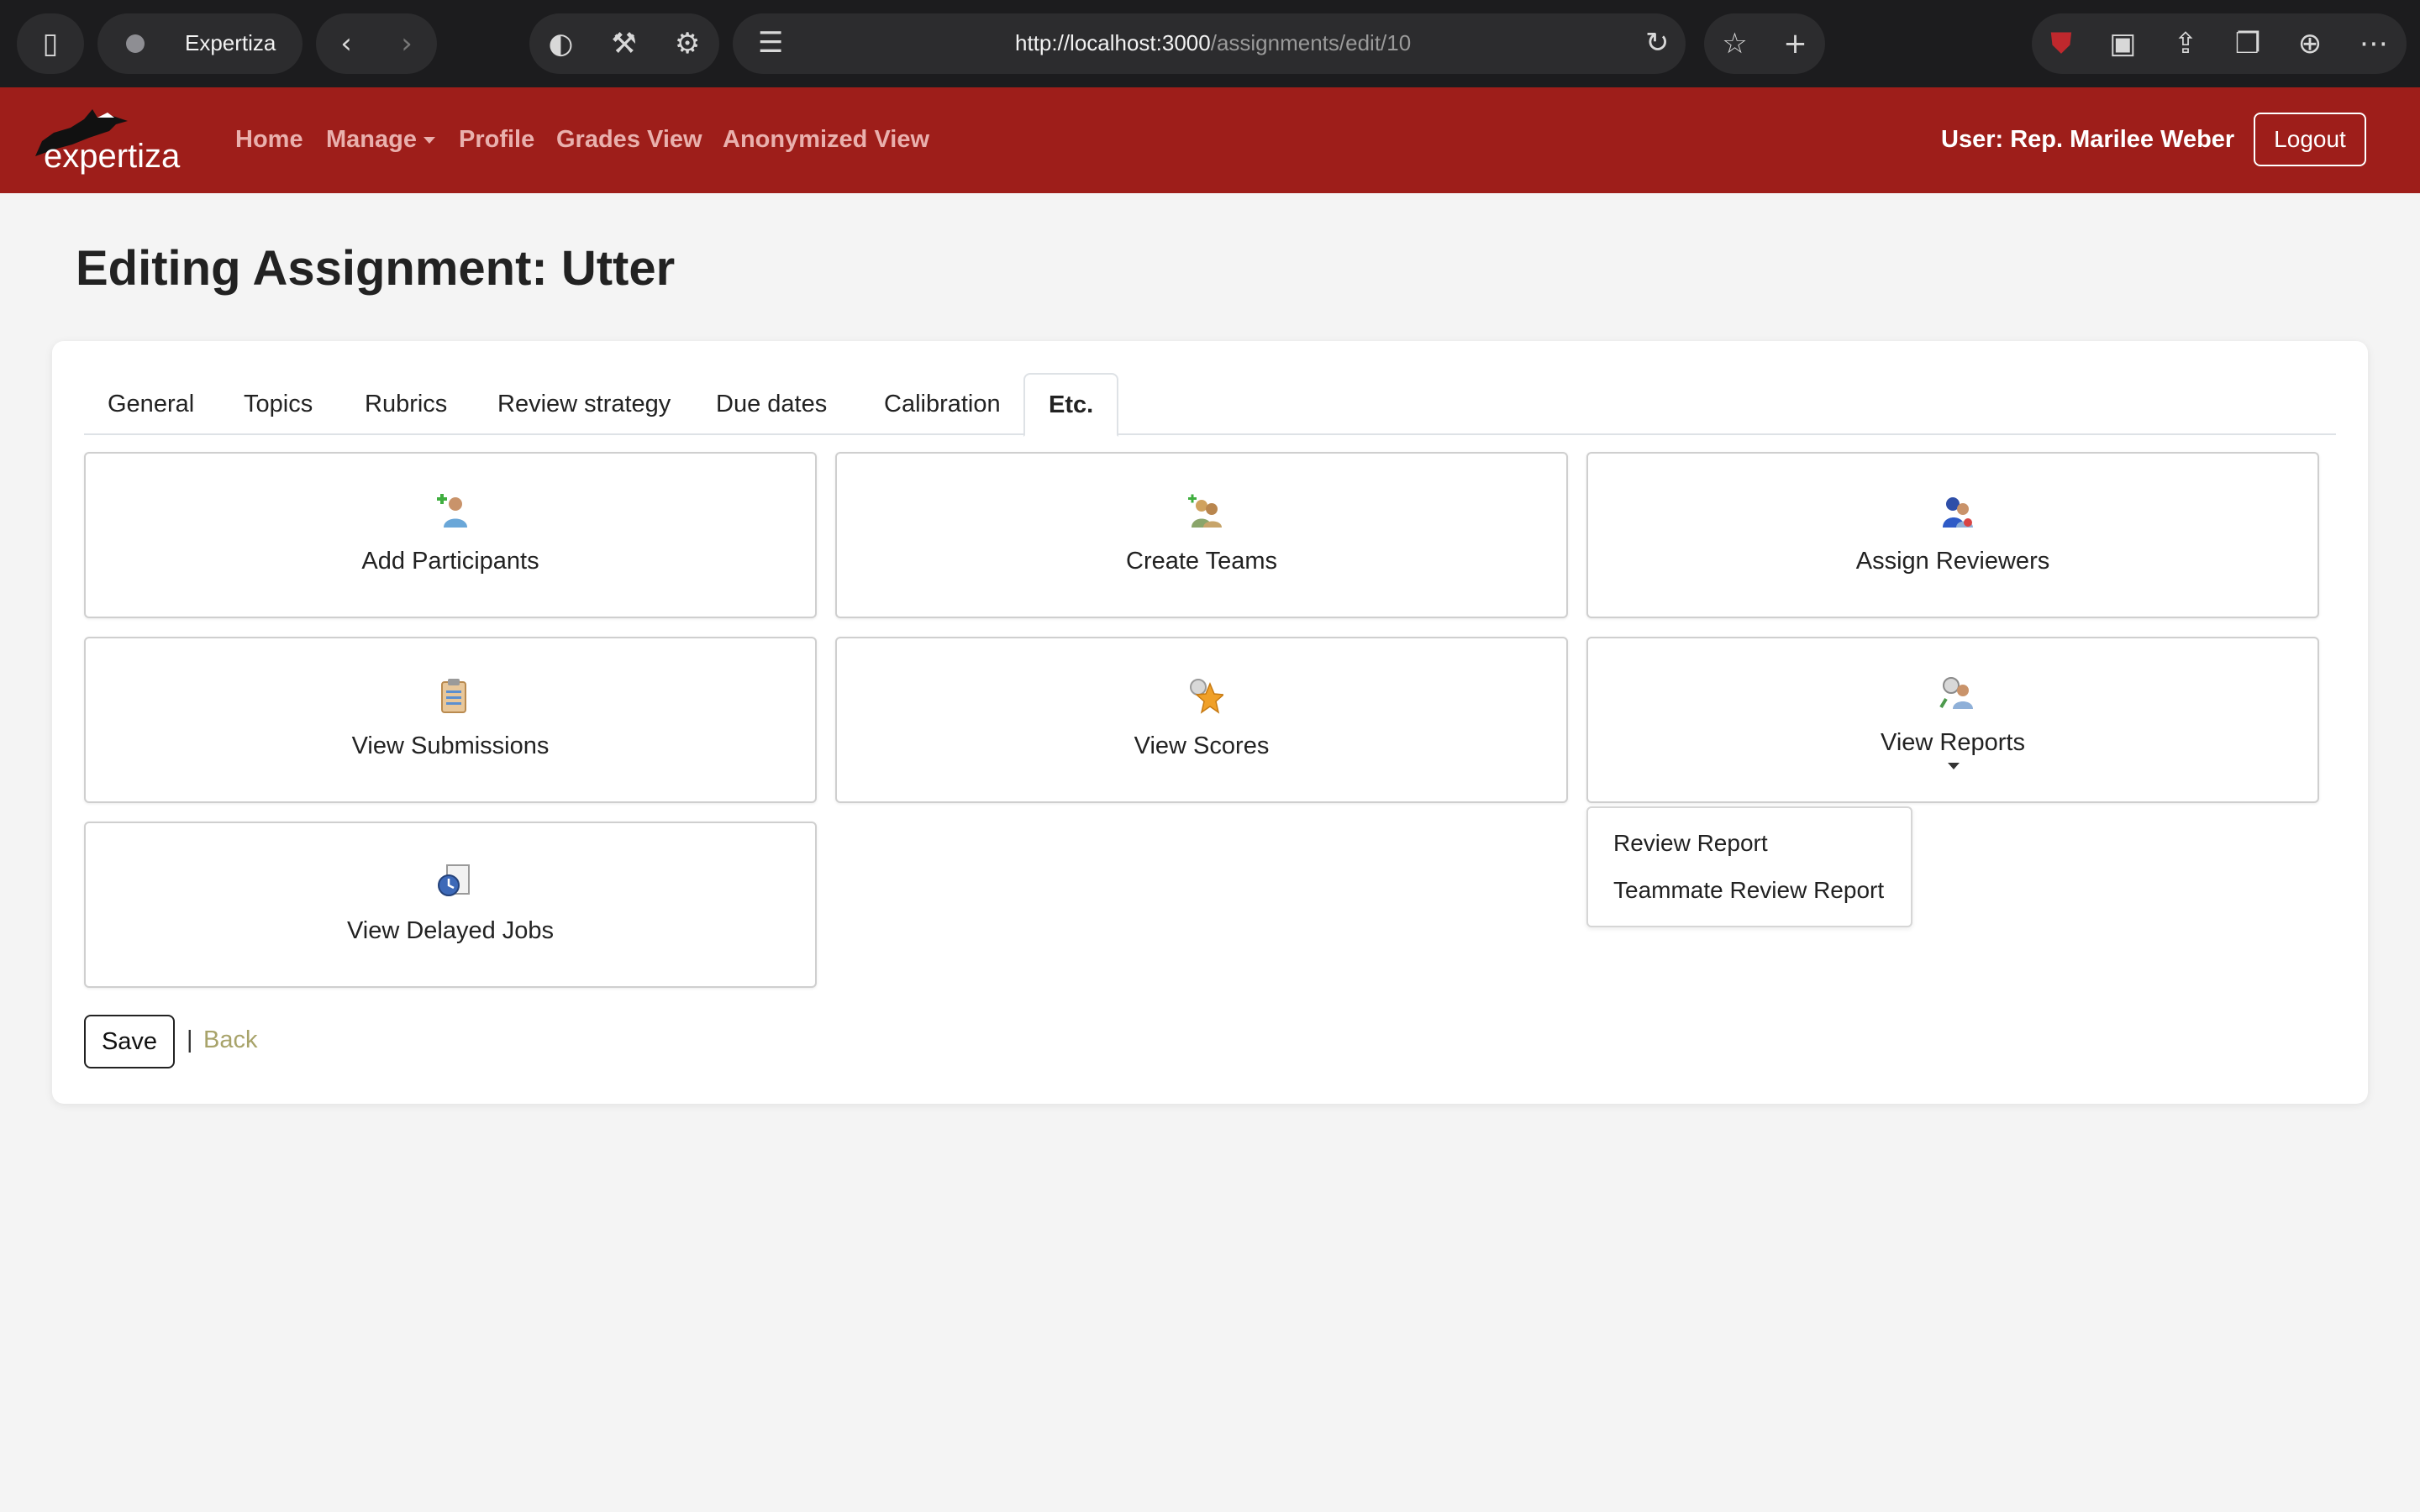 The height and width of the screenshot is (1512, 2420). What do you see at coordinates (406, 404) in the screenshot?
I see `tab-rubrics: Rubrics` at bounding box center [406, 404].